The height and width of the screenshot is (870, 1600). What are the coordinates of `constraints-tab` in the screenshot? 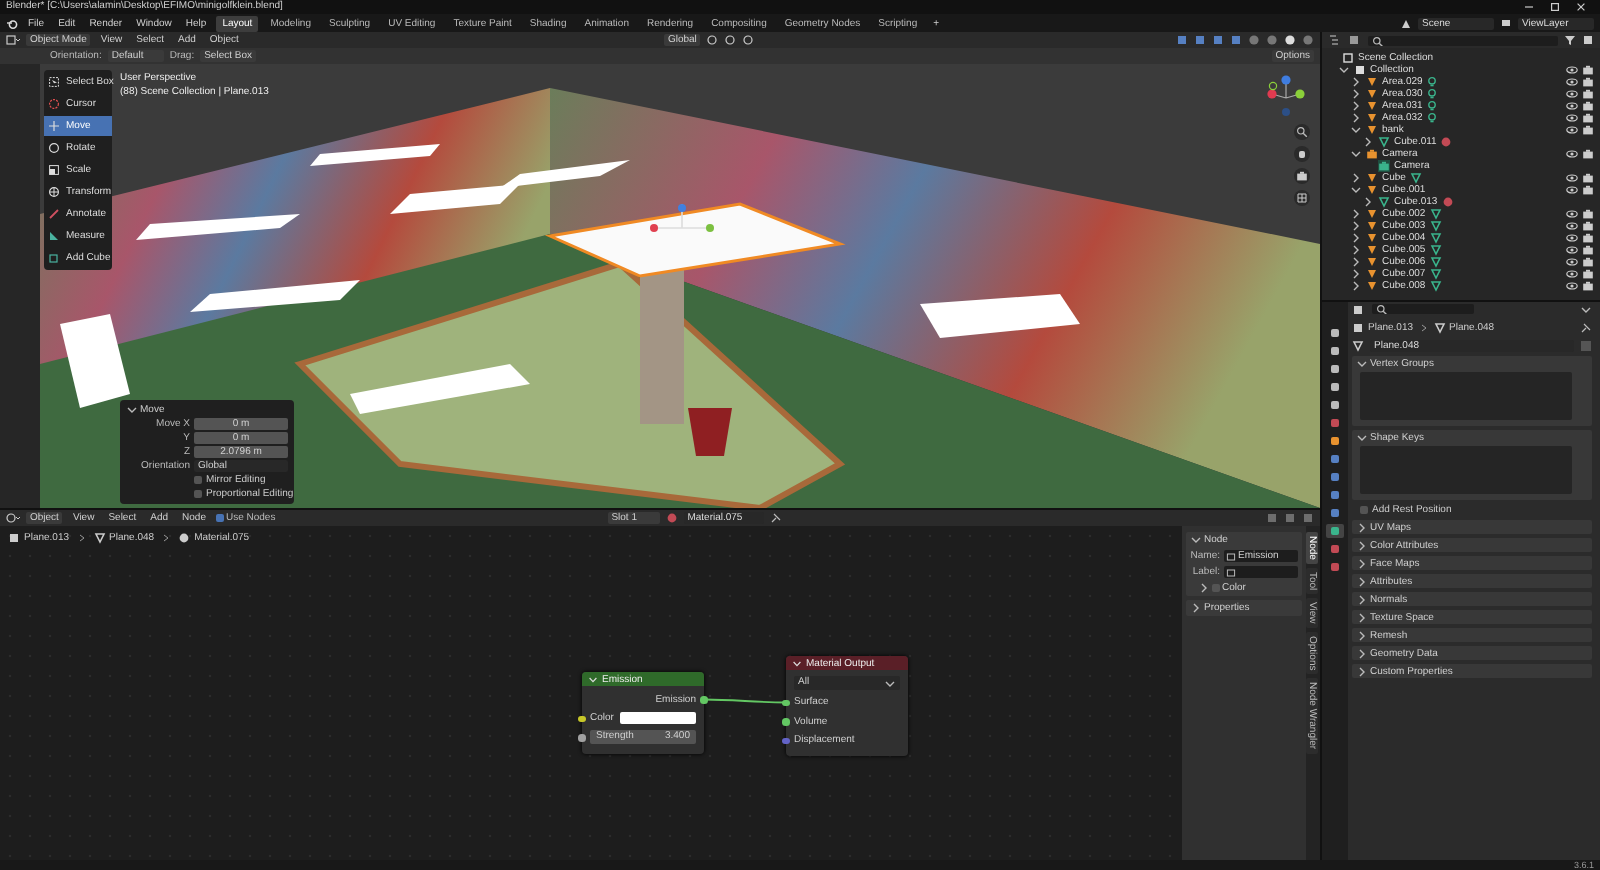 It's located at (1335, 513).